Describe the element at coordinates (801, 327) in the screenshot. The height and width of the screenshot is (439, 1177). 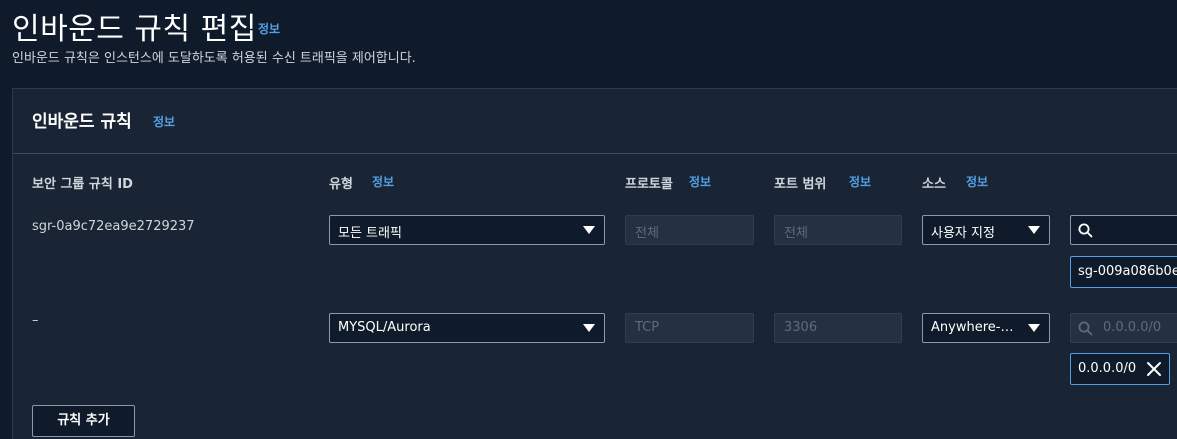
I see `port-range-value: 3306` at that location.